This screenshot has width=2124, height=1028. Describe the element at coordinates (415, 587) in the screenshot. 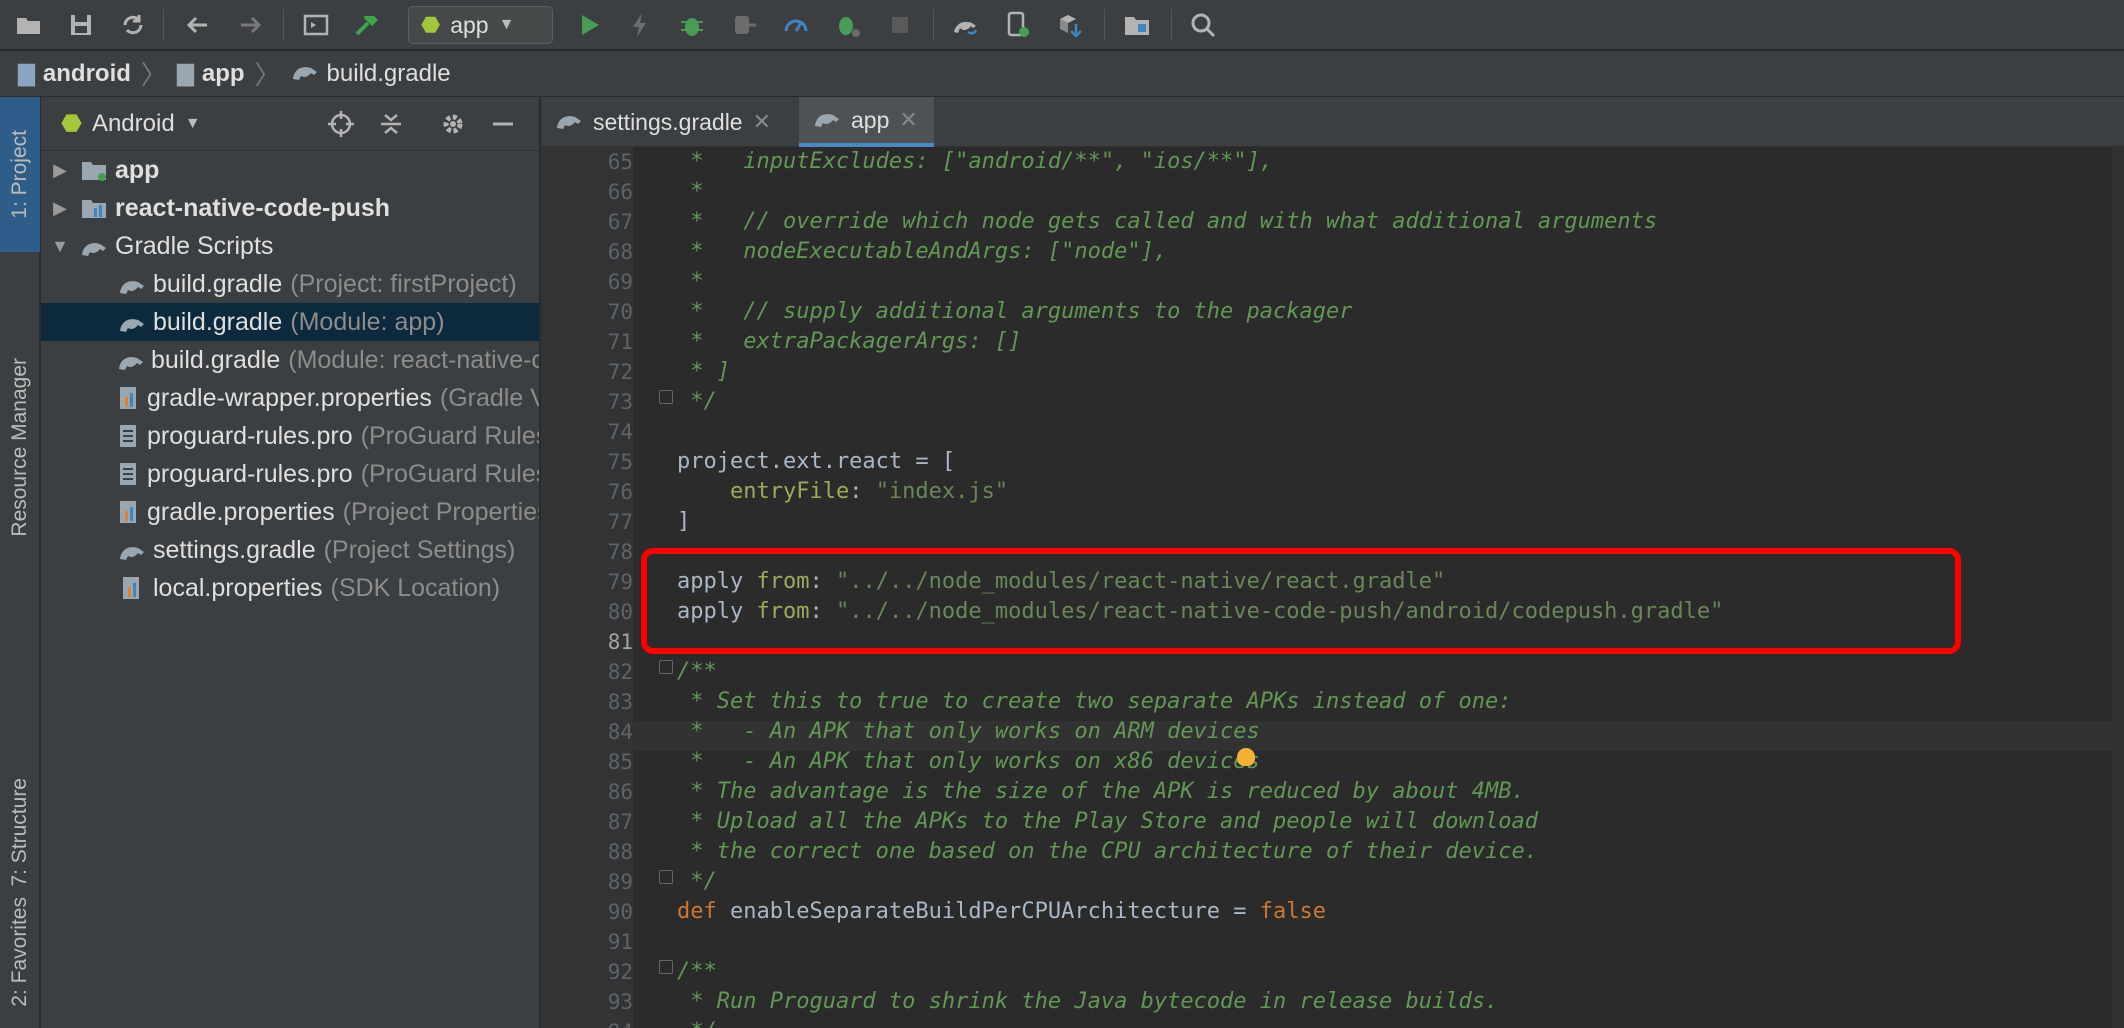

I see `tree-item-hint: (SDK Location)` at that location.